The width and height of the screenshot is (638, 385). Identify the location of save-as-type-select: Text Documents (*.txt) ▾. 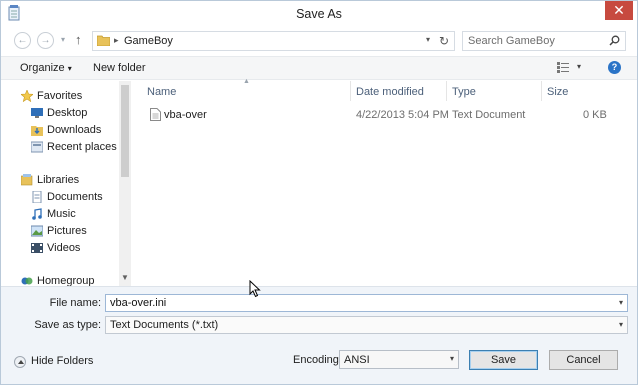
(366, 325).